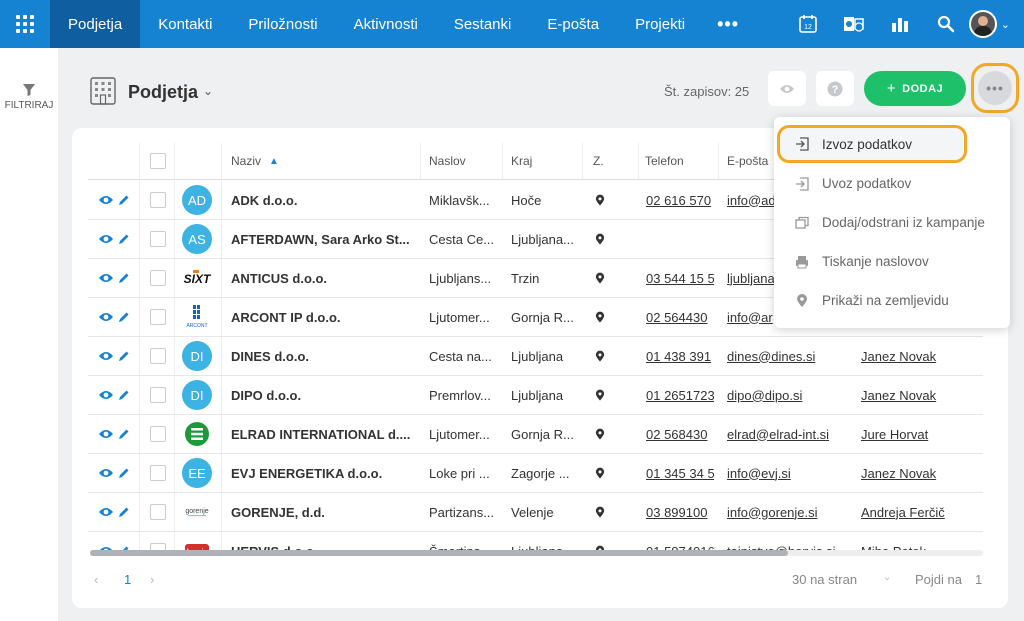  Describe the element at coordinates (483, 24) in the screenshot. I see `nav-sestanki: Sestanki` at that location.